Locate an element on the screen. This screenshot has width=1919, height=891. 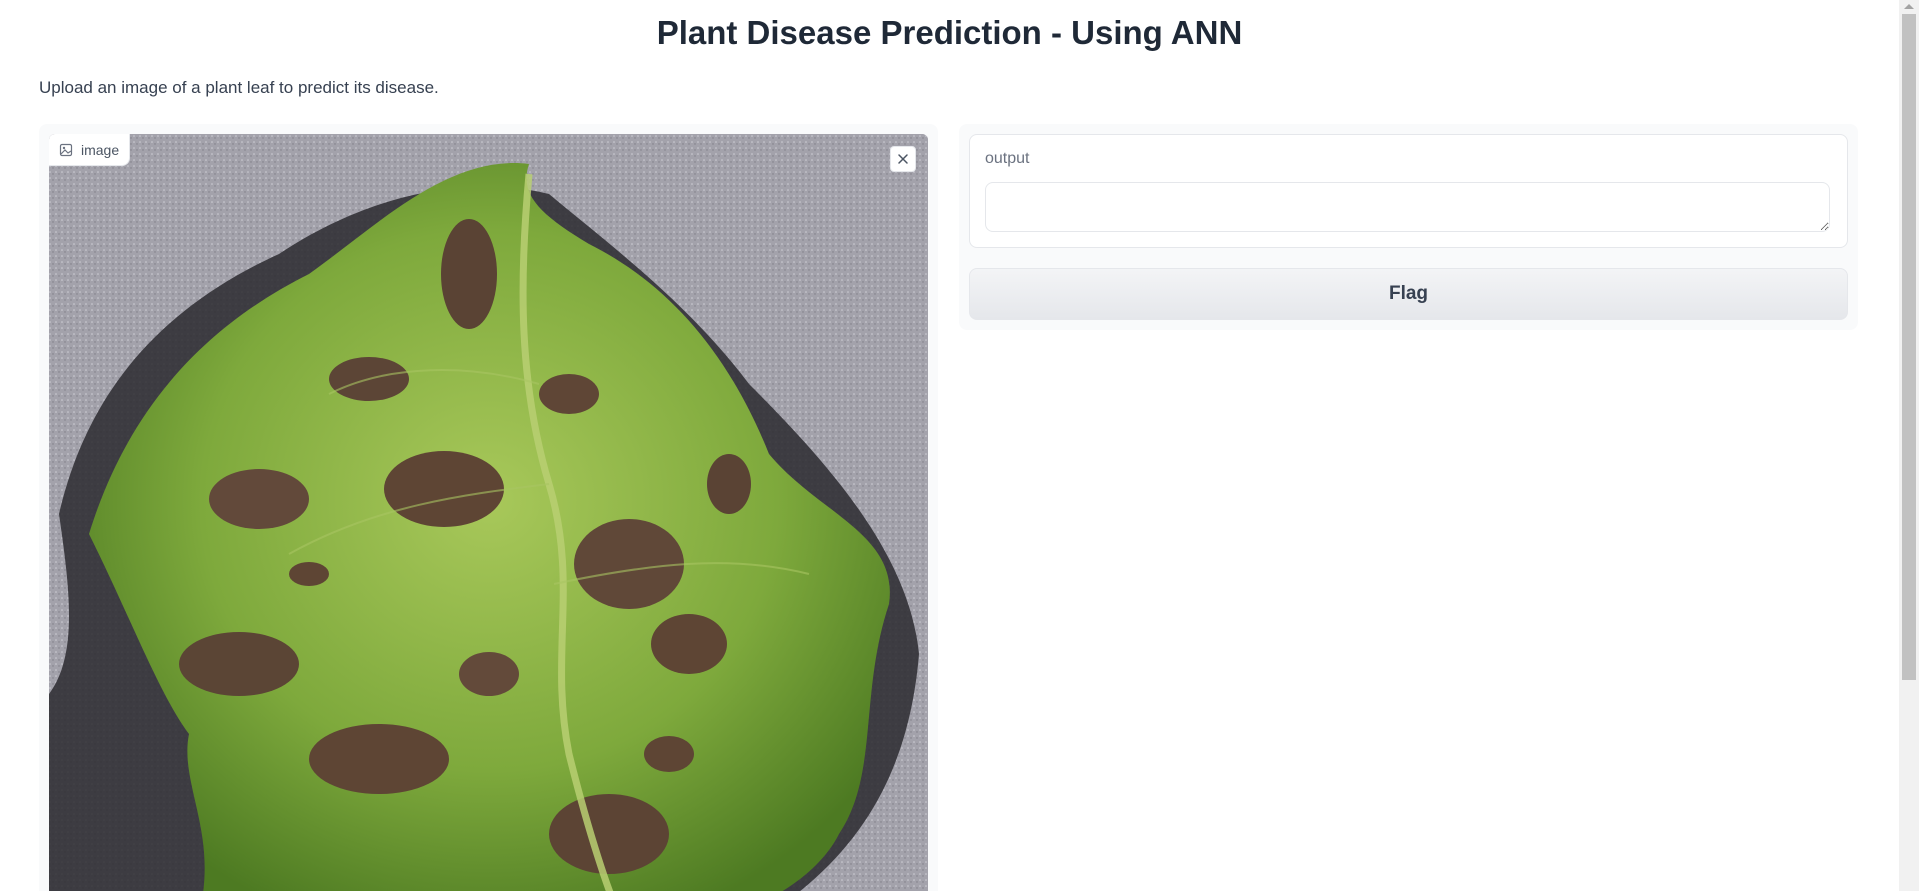
output-label: output is located at coordinates (1007, 158).